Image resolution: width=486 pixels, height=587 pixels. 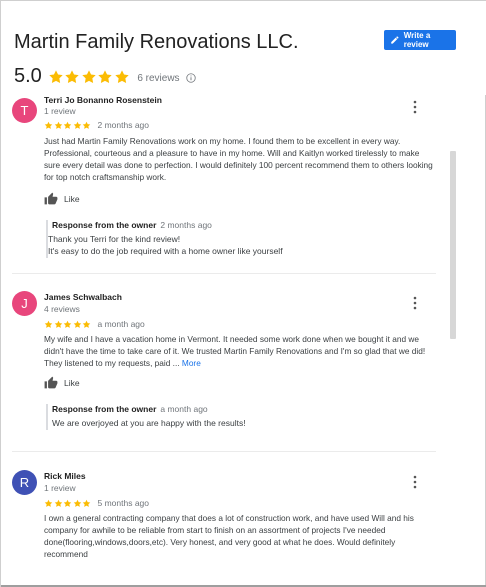 I want to click on overall-rating: 5.0 6 reviews, so click(x=105, y=76).